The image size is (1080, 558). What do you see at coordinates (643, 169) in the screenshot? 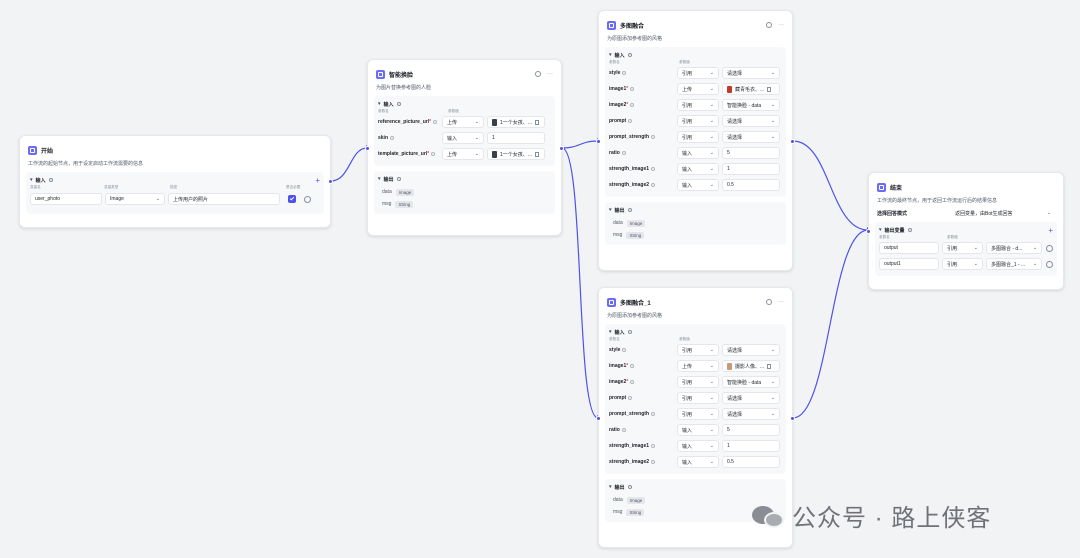
I see `param-name: strength_image1` at bounding box center [643, 169].